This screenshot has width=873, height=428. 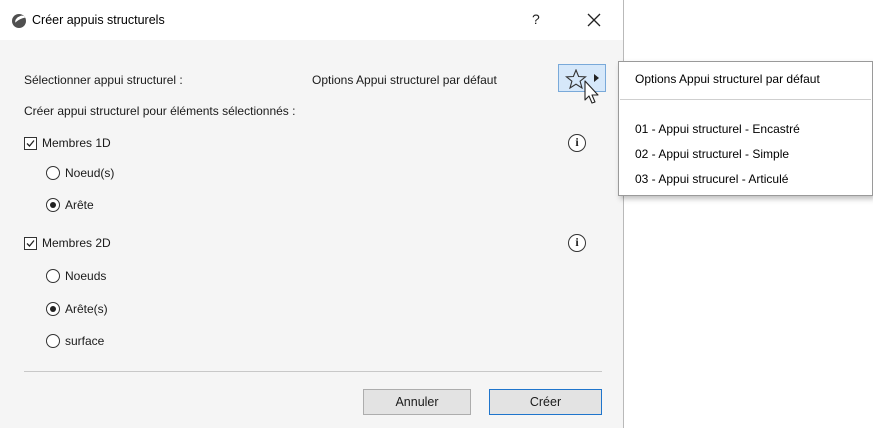 What do you see at coordinates (19, 21) in the screenshot?
I see `app-logo-icon` at bounding box center [19, 21].